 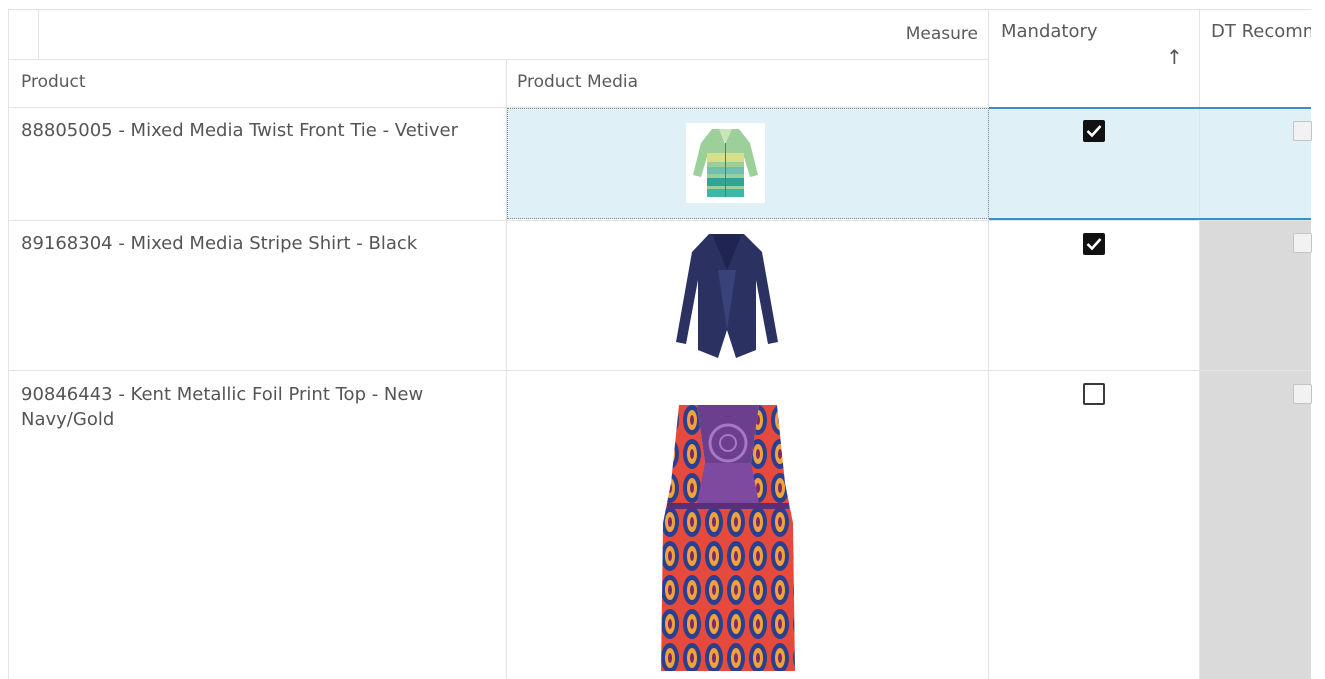 What do you see at coordinates (1261, 31) in the screenshot?
I see `column-header-dt-recommended: DT Recomm` at bounding box center [1261, 31].